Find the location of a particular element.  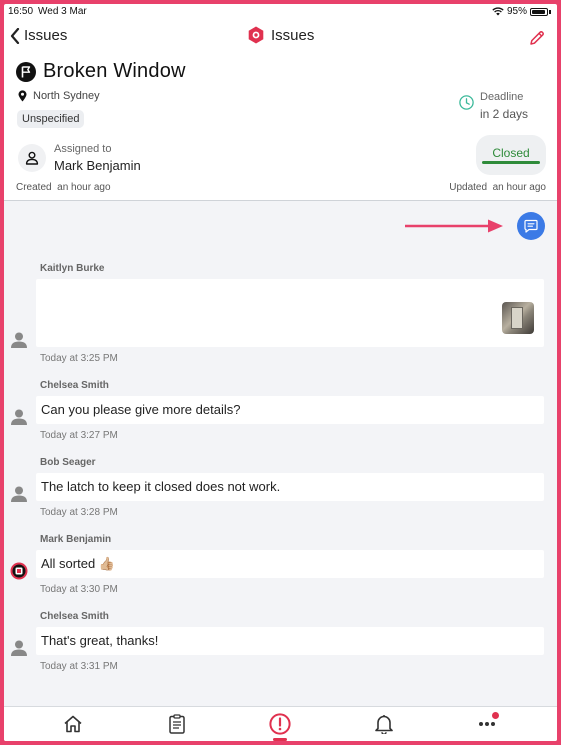

home-icon is located at coordinates (73, 724).